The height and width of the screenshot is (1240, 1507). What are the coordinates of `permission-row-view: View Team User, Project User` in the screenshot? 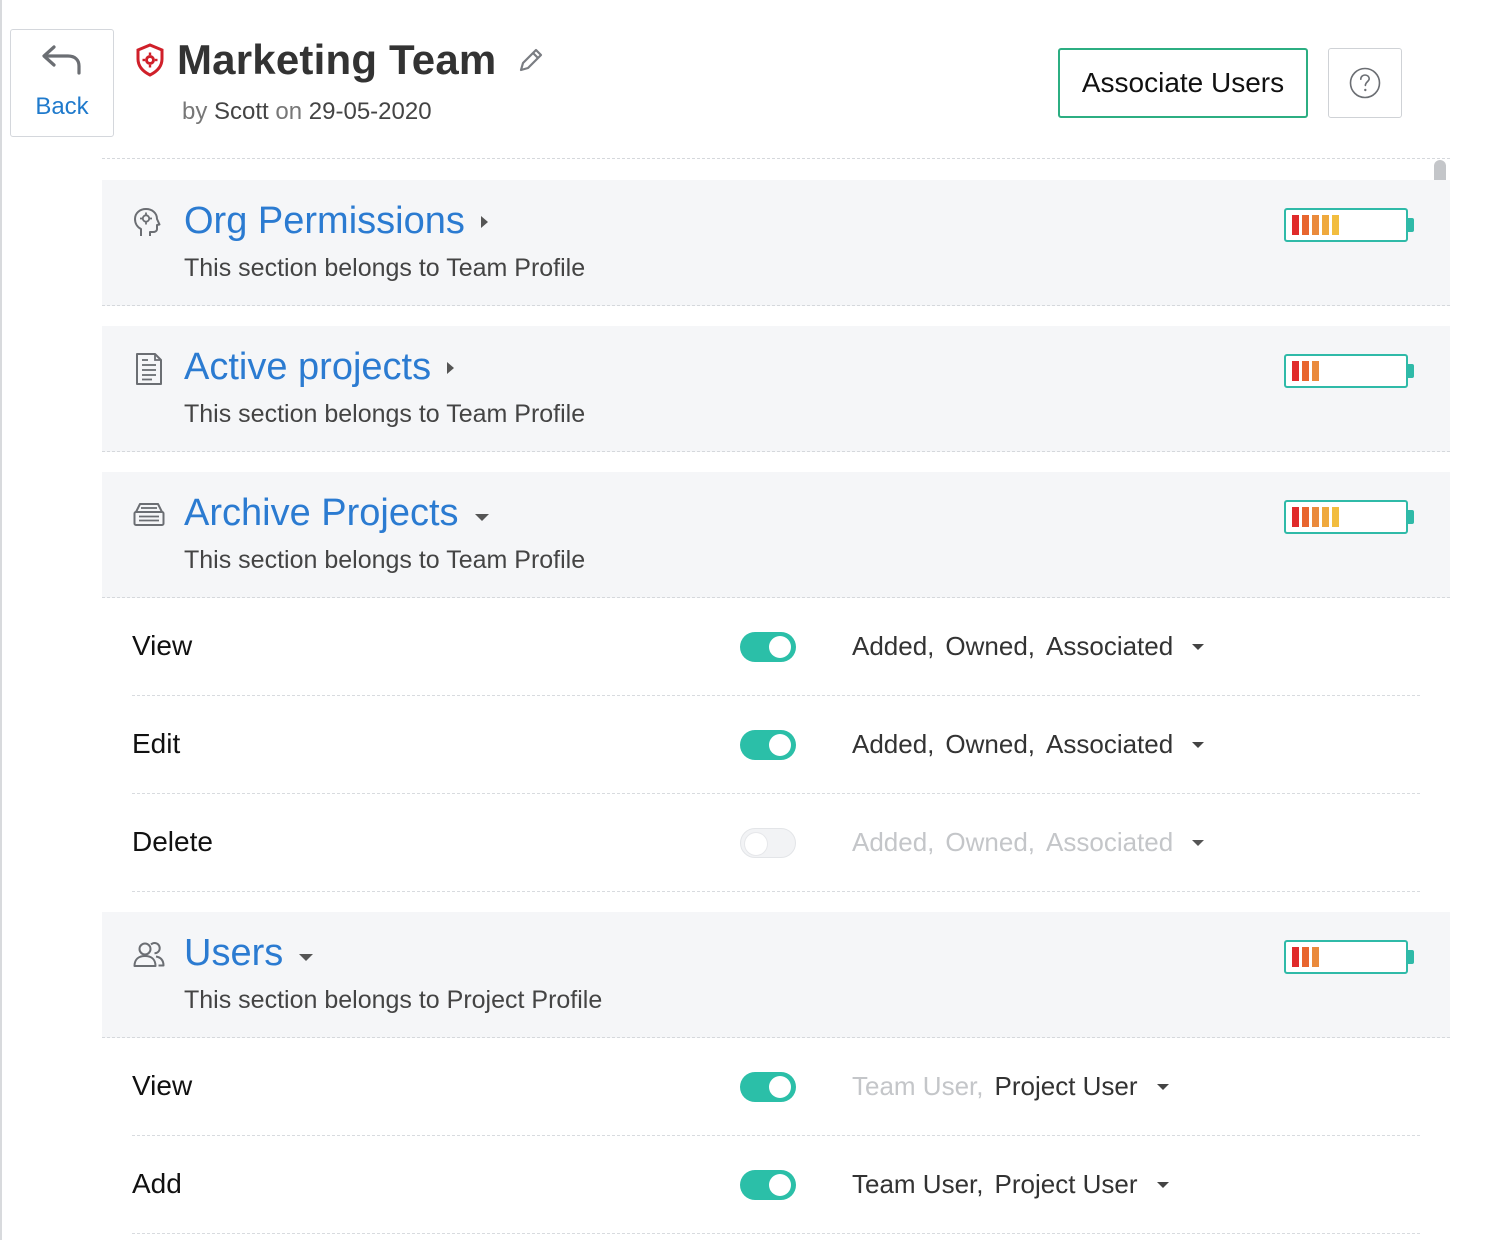 It's located at (776, 1087).